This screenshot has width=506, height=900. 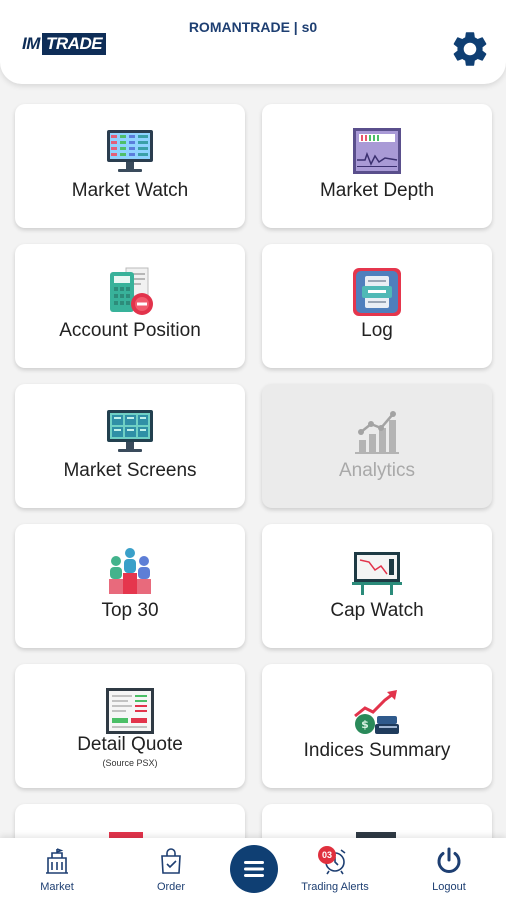 I want to click on market-watch-card: Market Watch, so click(x=130, y=166).